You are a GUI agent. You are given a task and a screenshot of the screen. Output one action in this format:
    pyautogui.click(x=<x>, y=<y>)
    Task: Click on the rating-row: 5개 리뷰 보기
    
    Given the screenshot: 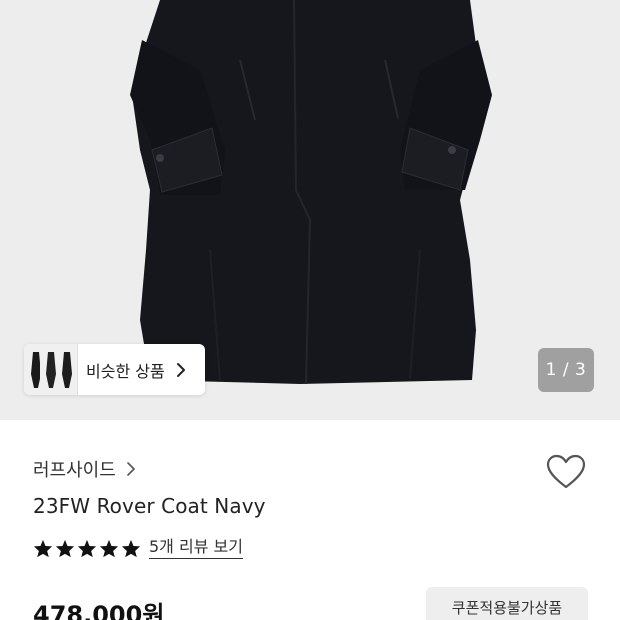 What is the action you would take?
    pyautogui.click(x=138, y=548)
    